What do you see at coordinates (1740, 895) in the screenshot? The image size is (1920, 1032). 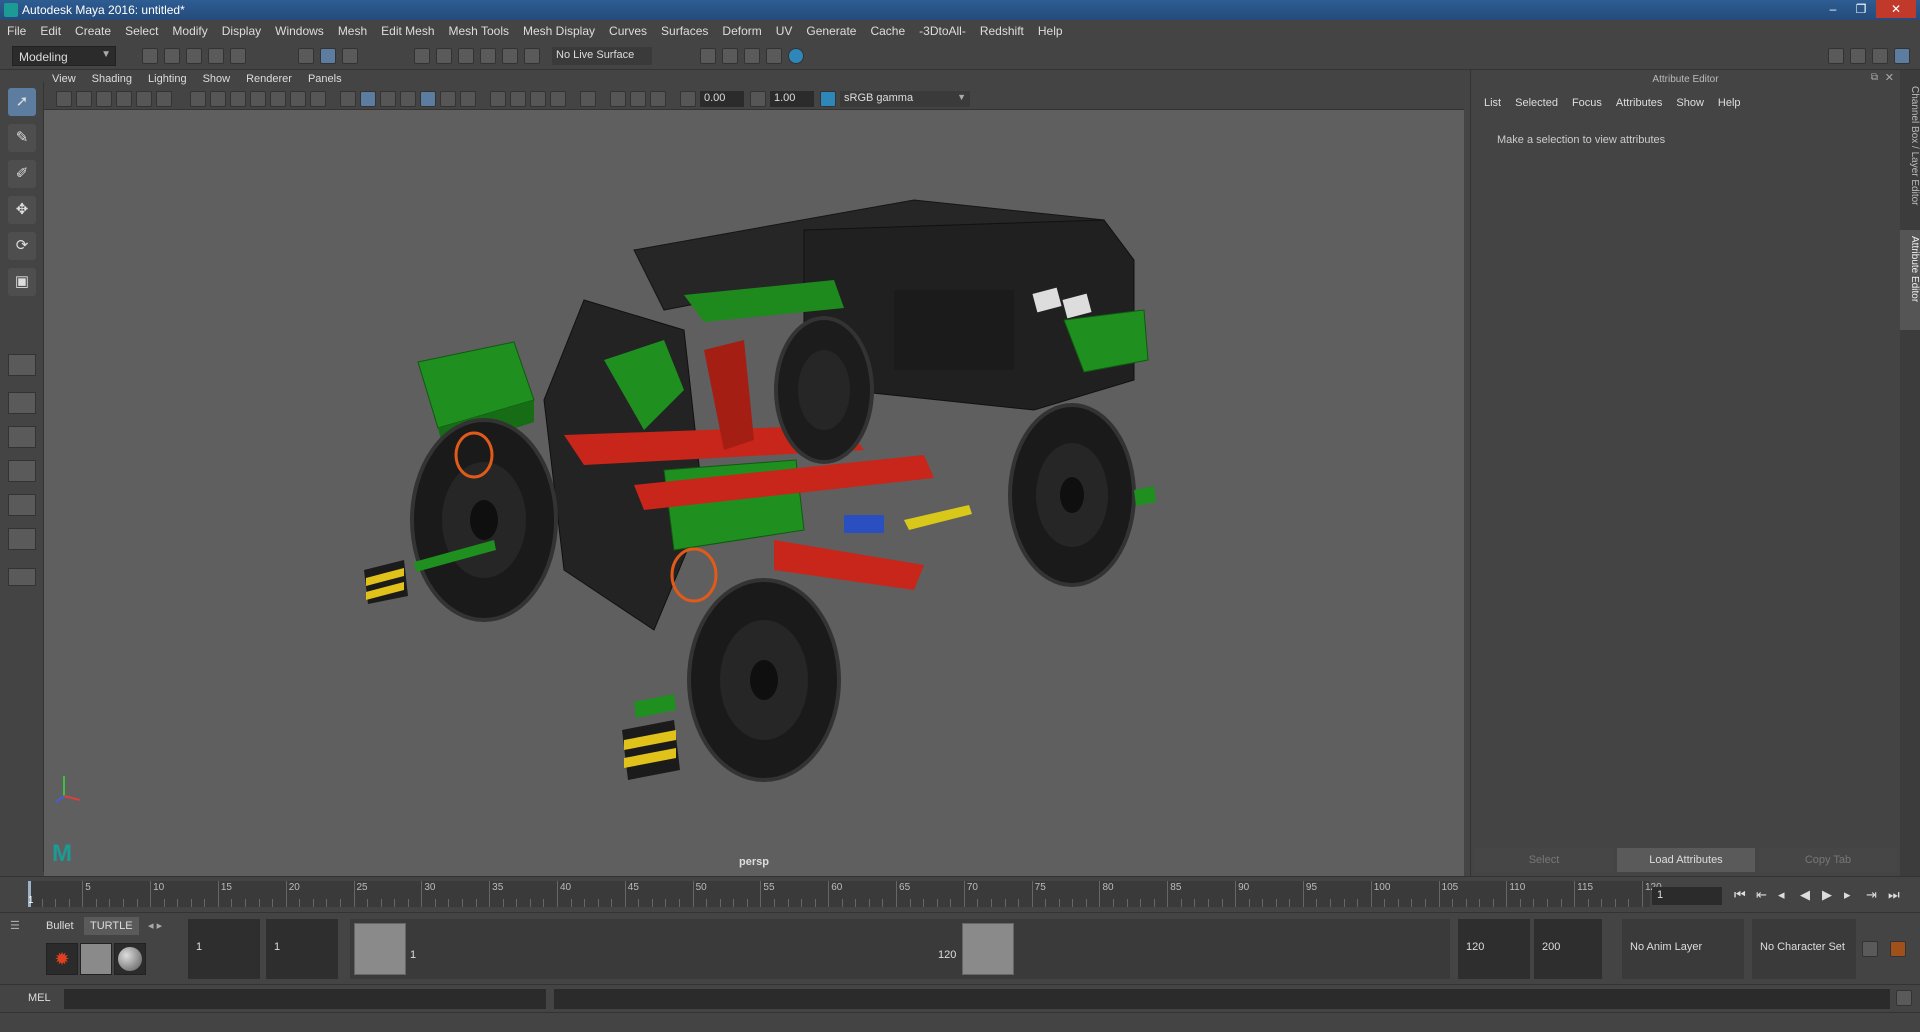 I see `go-to-start-icon: ⏮` at bounding box center [1740, 895].